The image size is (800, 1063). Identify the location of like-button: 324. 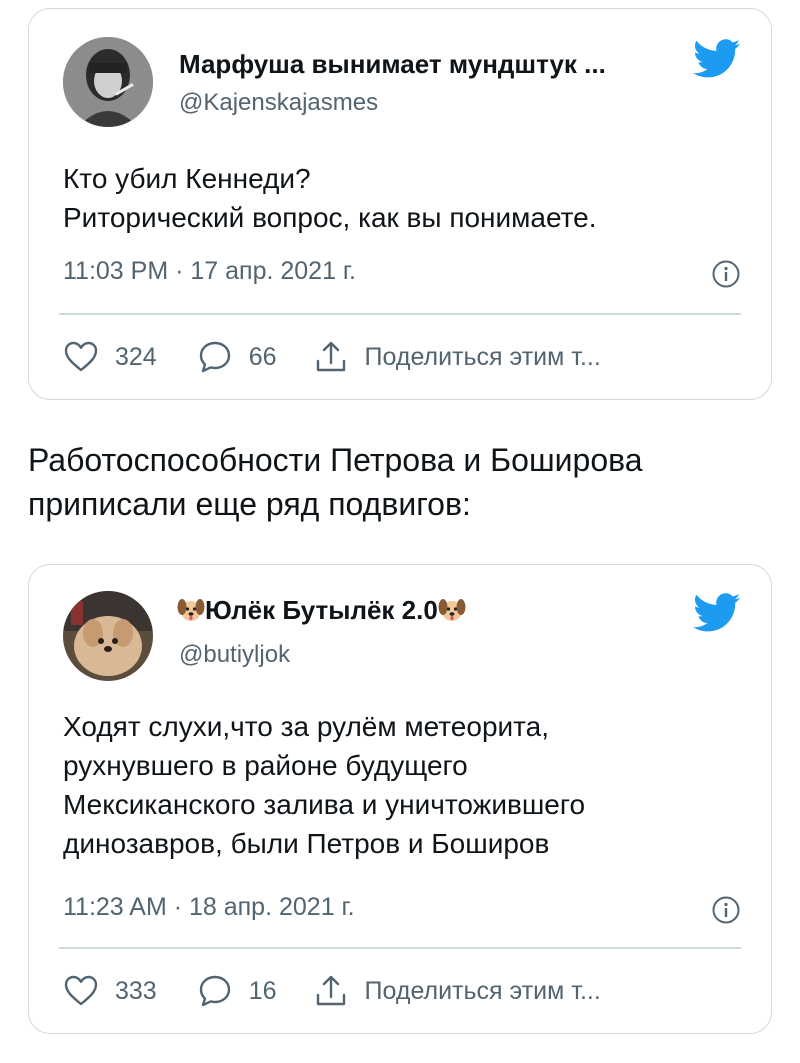
(110, 357).